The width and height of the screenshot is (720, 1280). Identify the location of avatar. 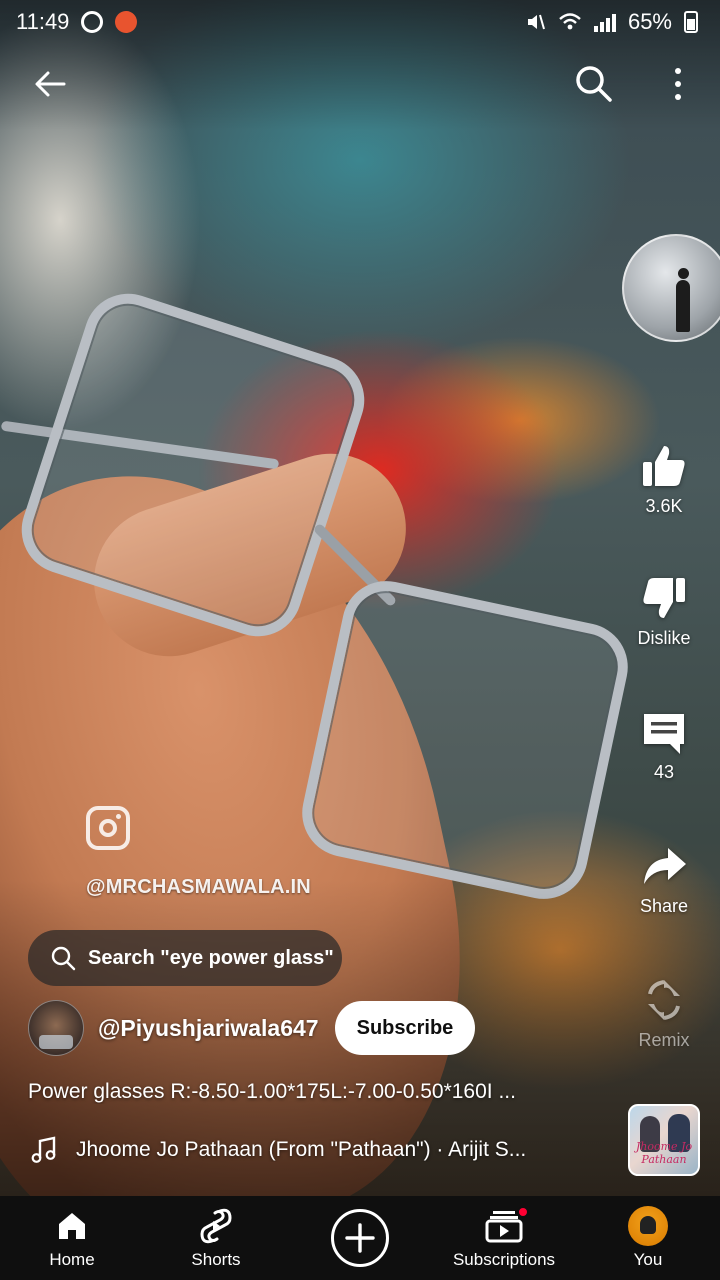
(648, 1226).